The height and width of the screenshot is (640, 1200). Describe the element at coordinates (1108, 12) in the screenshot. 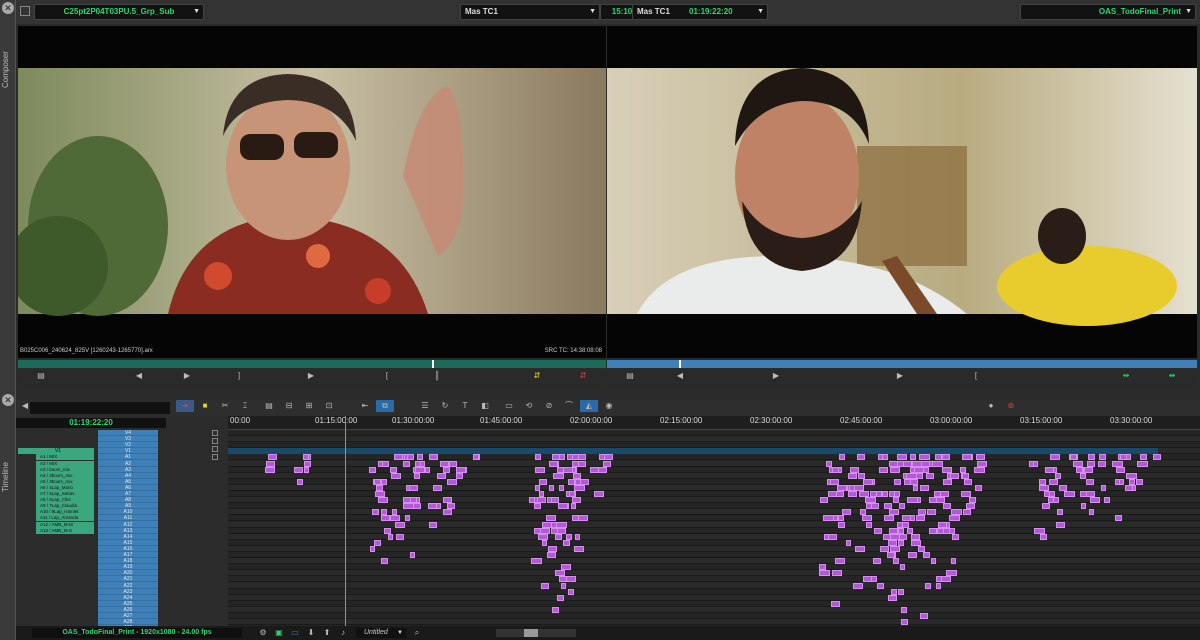

I see `record-sequence-menu: OAS_TodoFinal_Print ▼` at that location.